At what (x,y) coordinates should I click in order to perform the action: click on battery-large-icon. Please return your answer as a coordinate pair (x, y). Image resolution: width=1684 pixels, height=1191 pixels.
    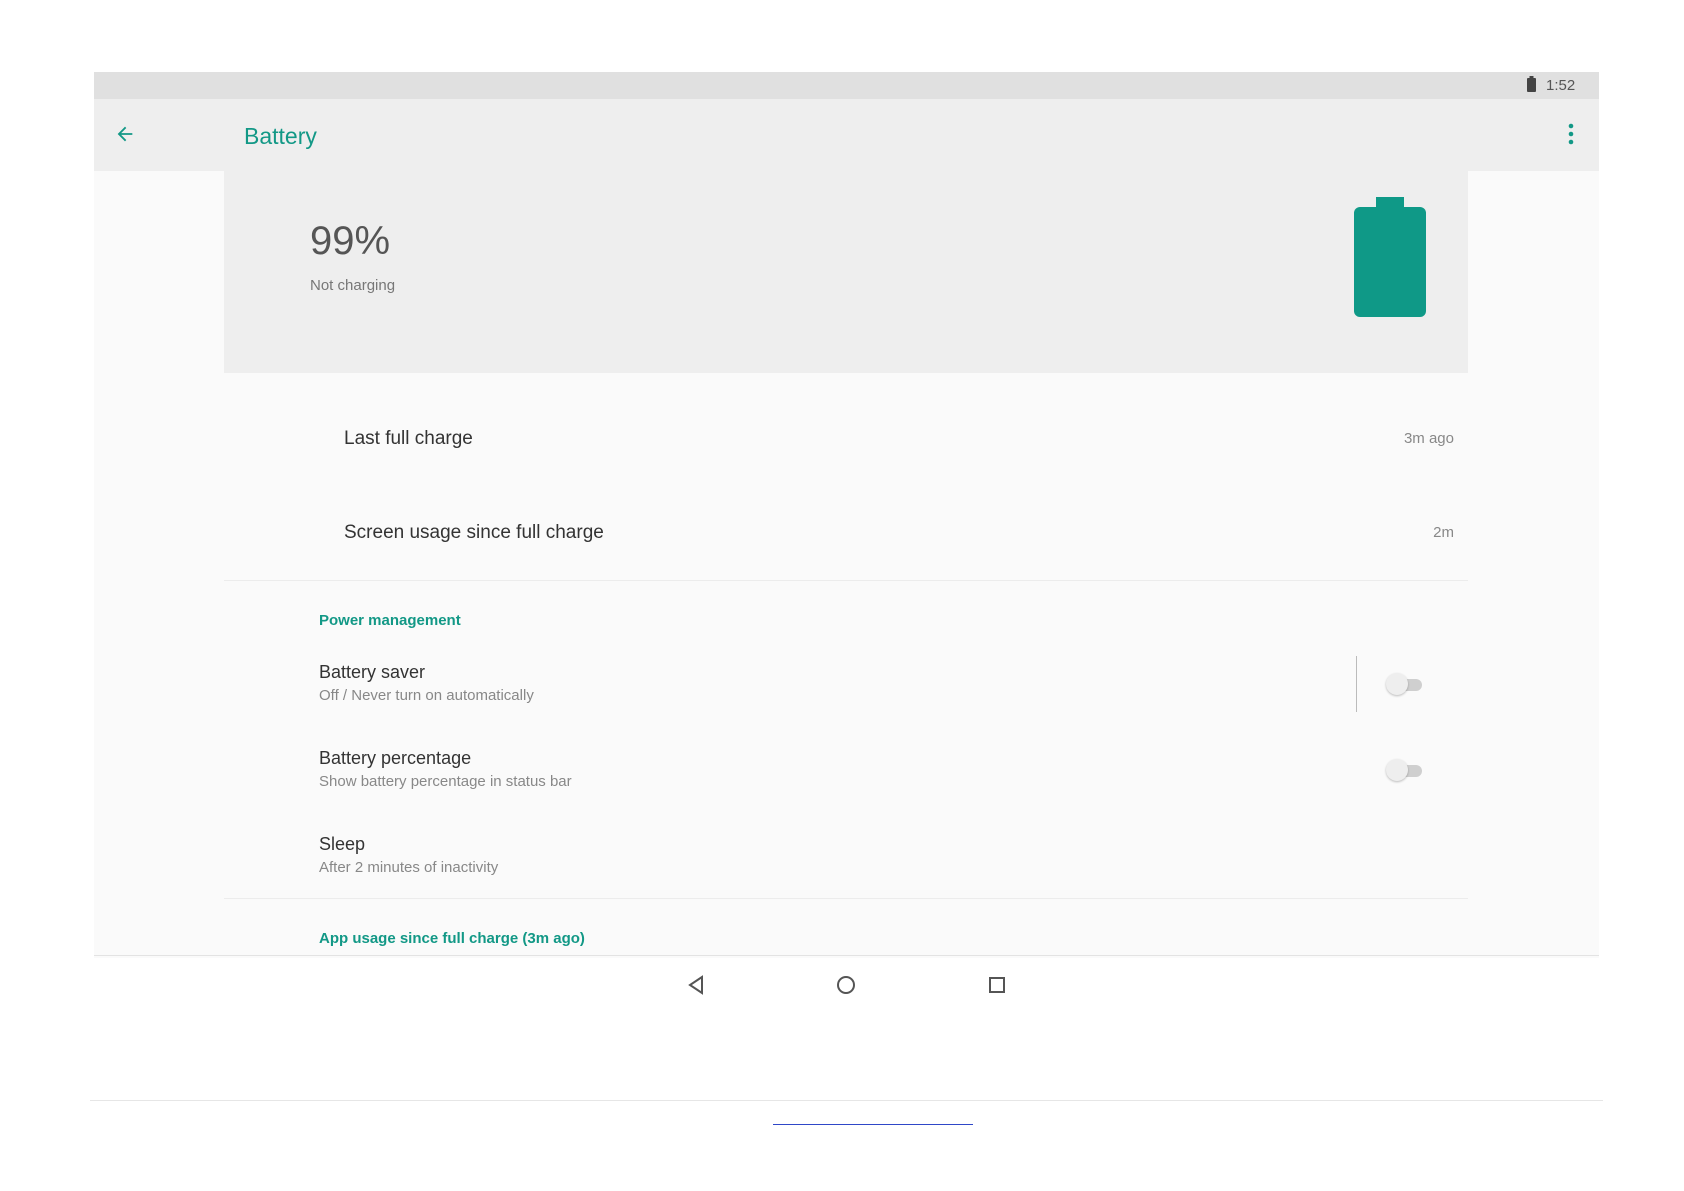
    Looking at the image, I should click on (1390, 257).